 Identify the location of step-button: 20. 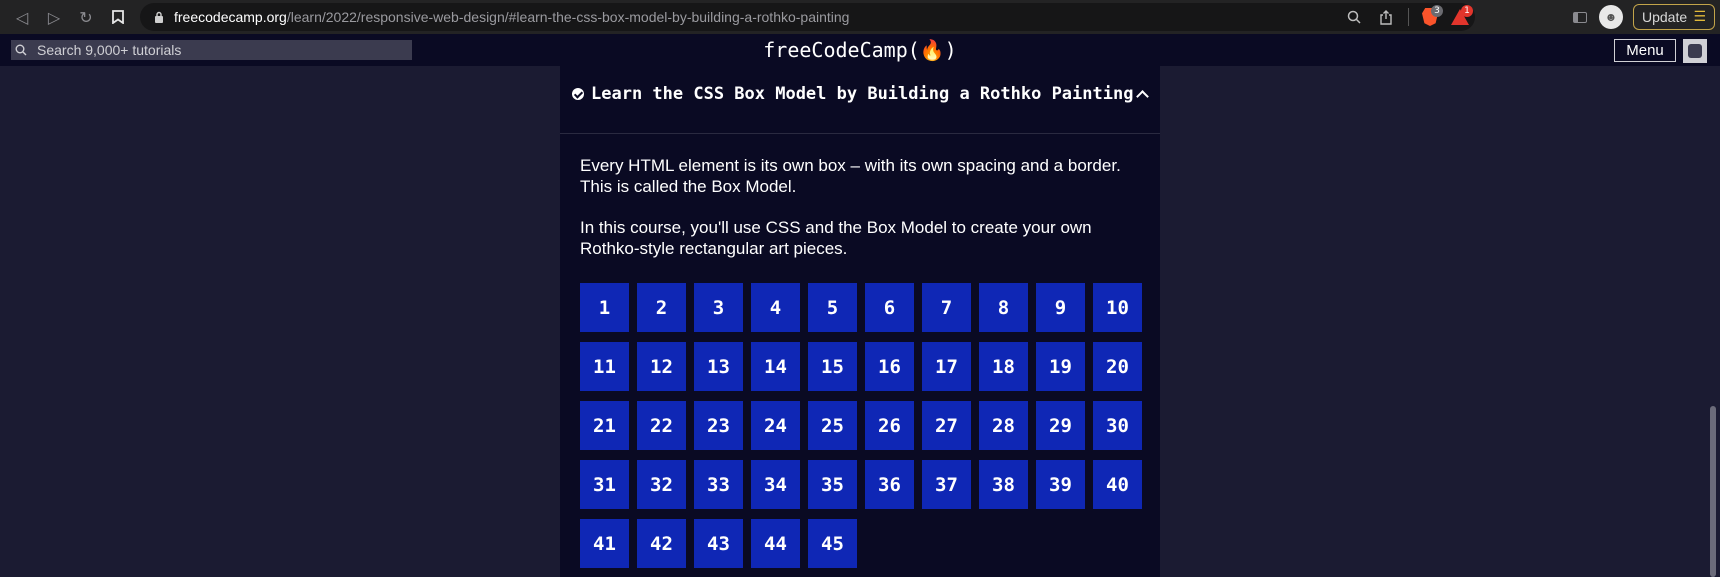
(1117, 366).